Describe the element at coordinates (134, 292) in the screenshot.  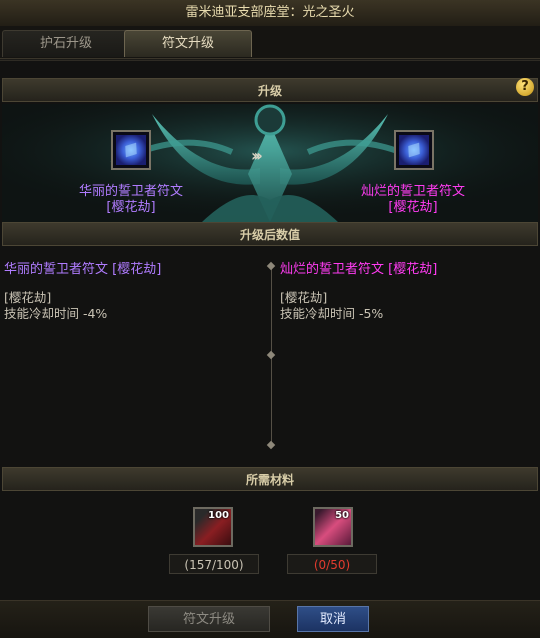
I see `current-stats: 华丽的誓卫者符文 [樱花劫] [樱花劫] 技能冷却时间 -4%` at that location.